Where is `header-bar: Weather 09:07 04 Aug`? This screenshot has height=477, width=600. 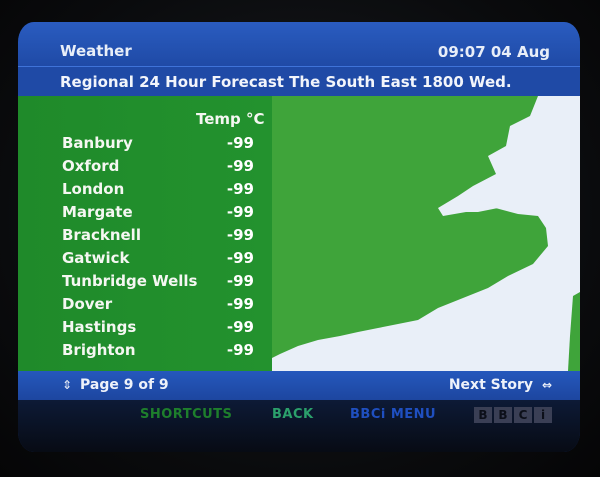 header-bar: Weather 09:07 04 Aug is located at coordinates (299, 44).